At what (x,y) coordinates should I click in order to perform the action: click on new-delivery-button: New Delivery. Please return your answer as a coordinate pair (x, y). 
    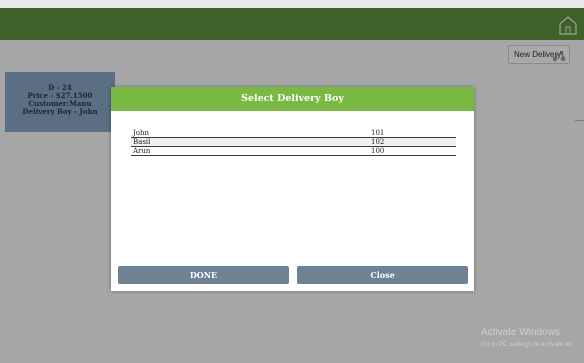
    Looking at the image, I should click on (539, 54).